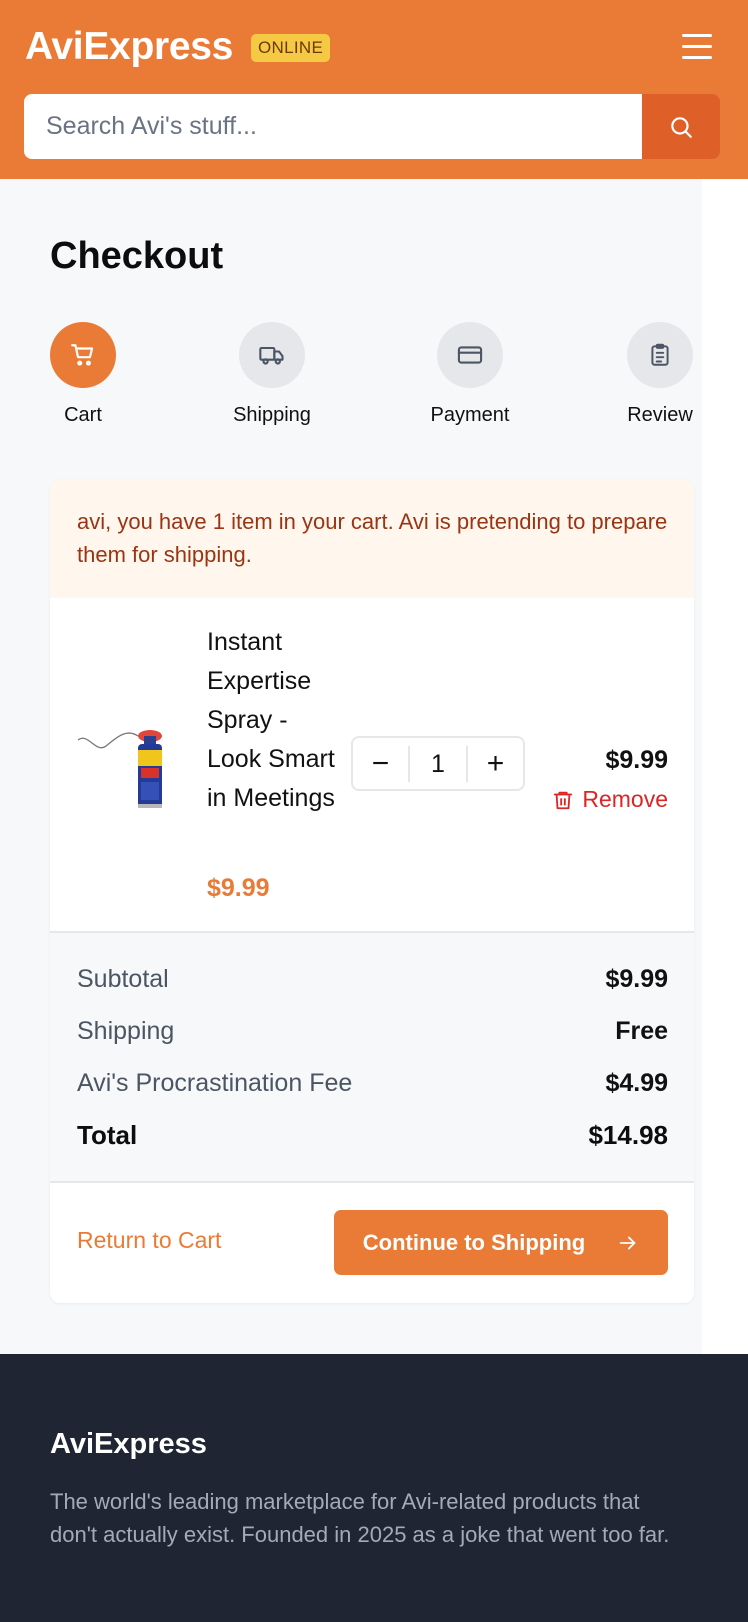  I want to click on checkout-actions: Return to Cart Continue to Shipping, so click(372, 1243).